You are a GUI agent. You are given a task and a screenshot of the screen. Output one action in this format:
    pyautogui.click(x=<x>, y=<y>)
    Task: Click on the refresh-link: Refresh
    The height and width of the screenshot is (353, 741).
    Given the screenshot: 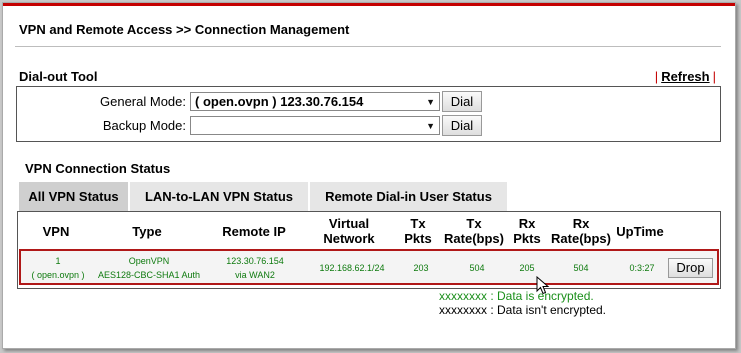 What is the action you would take?
    pyautogui.click(x=685, y=76)
    